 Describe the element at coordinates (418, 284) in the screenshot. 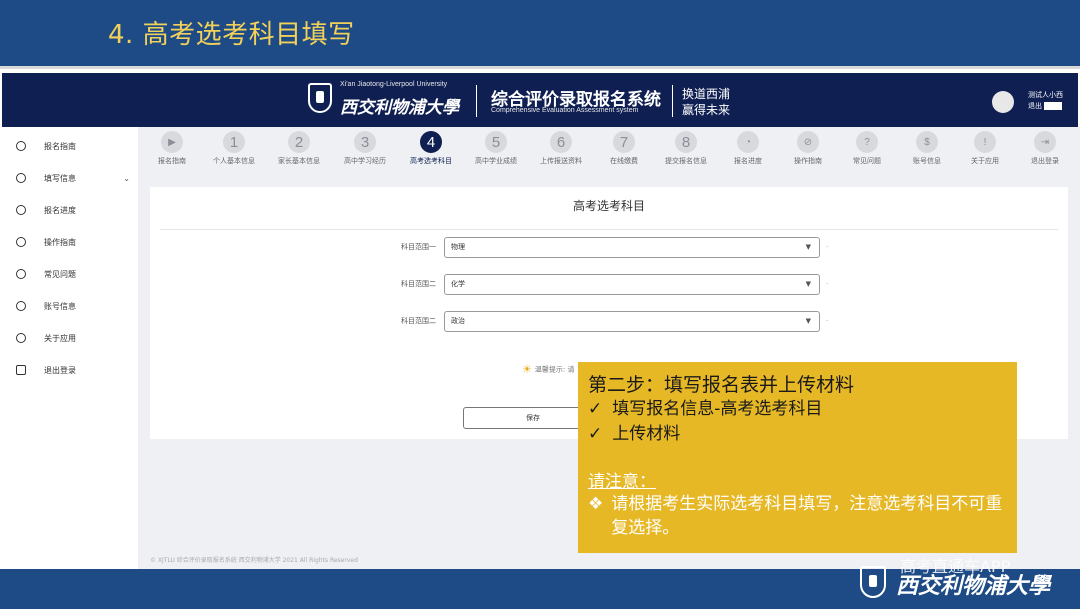

I see `field-label: 科目范围二` at that location.